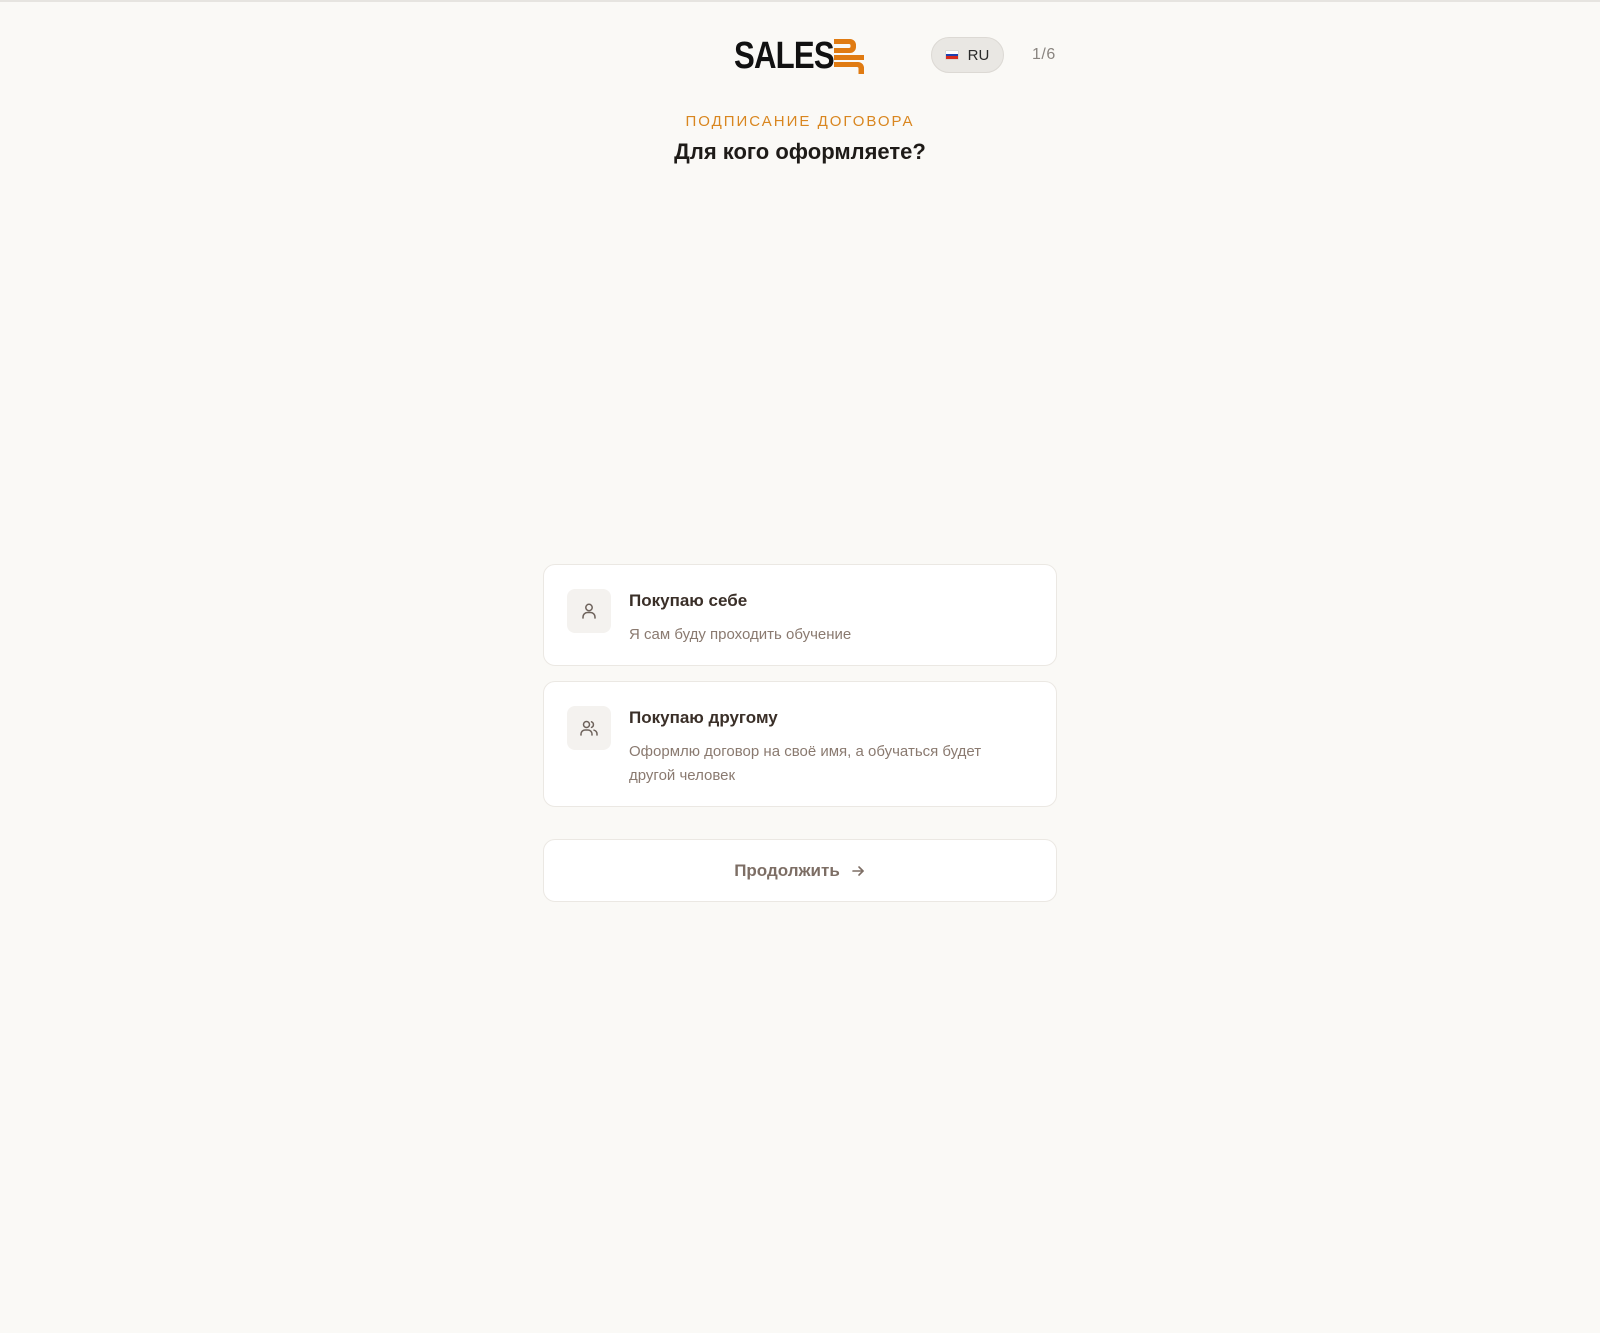  What do you see at coordinates (589, 611) in the screenshot?
I see `user-icon` at bounding box center [589, 611].